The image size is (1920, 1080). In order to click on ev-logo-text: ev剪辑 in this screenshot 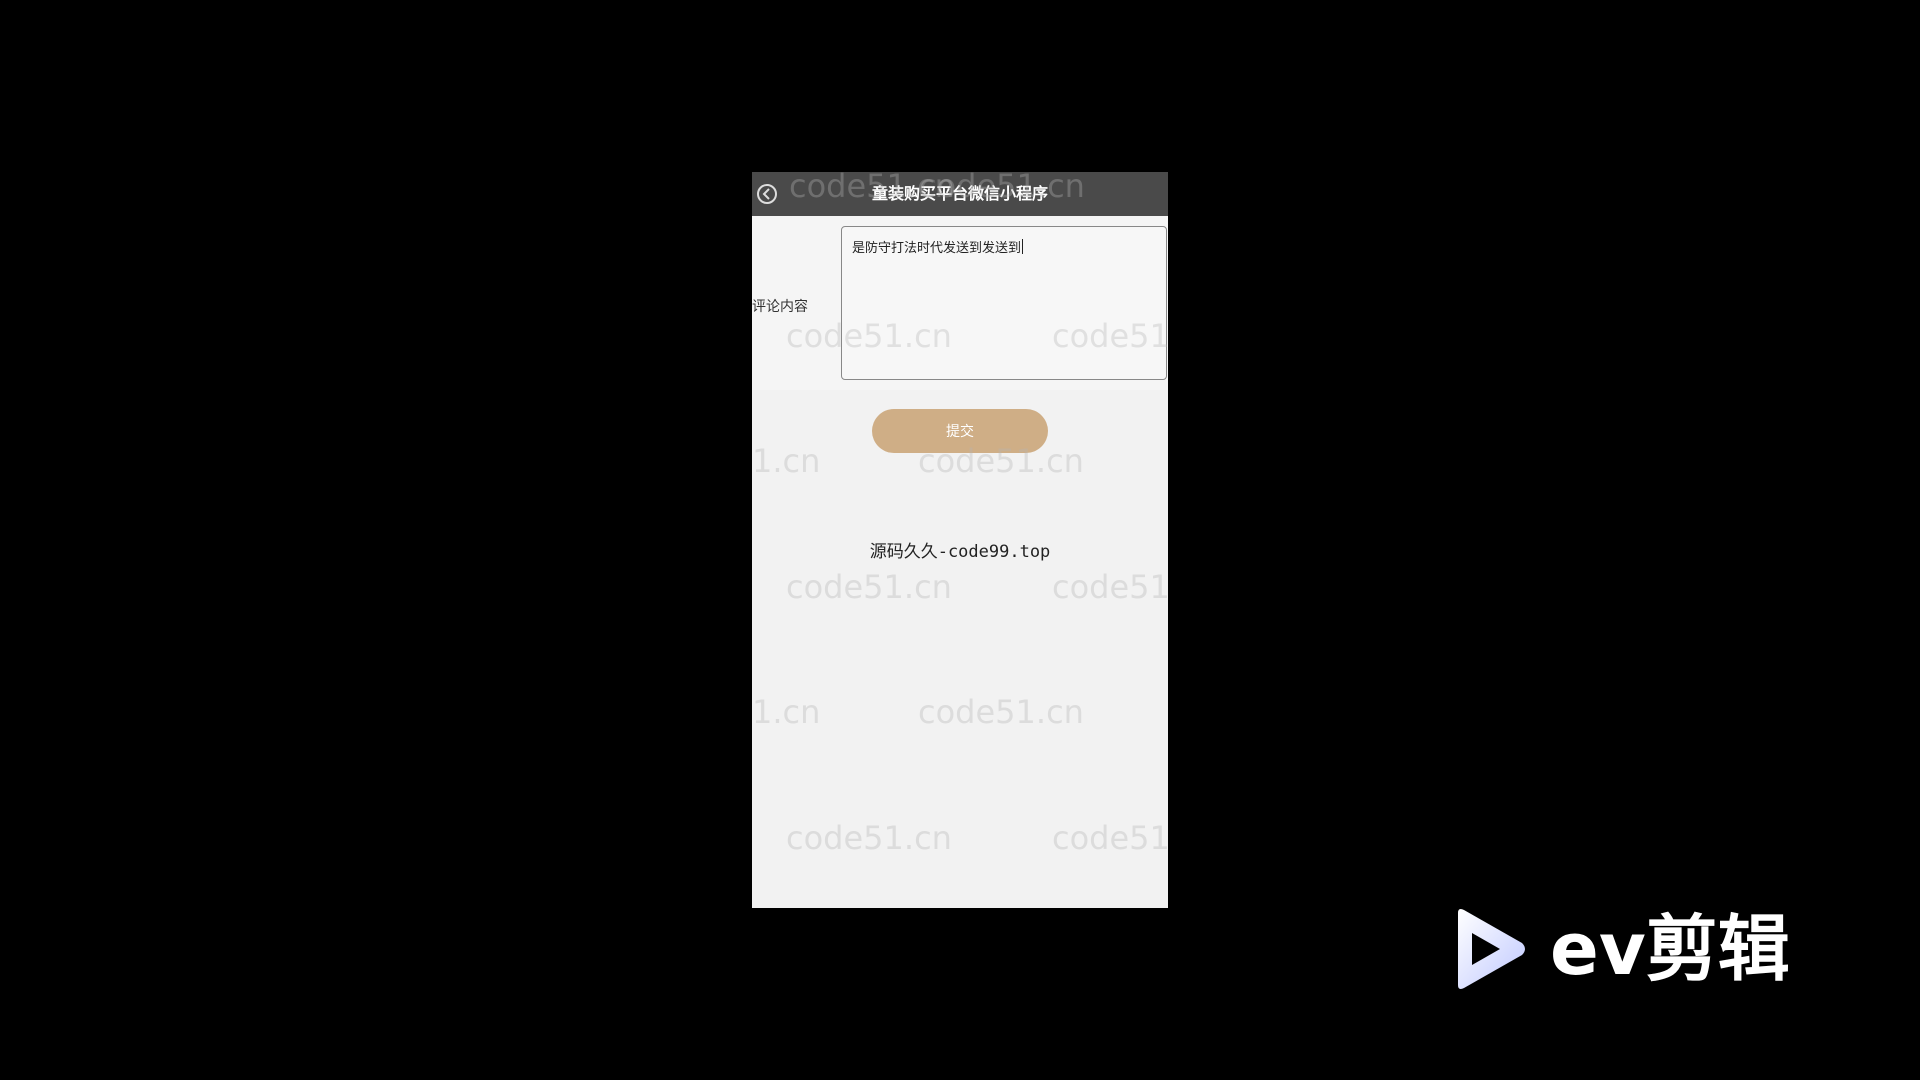, I will do `click(1670, 949)`.